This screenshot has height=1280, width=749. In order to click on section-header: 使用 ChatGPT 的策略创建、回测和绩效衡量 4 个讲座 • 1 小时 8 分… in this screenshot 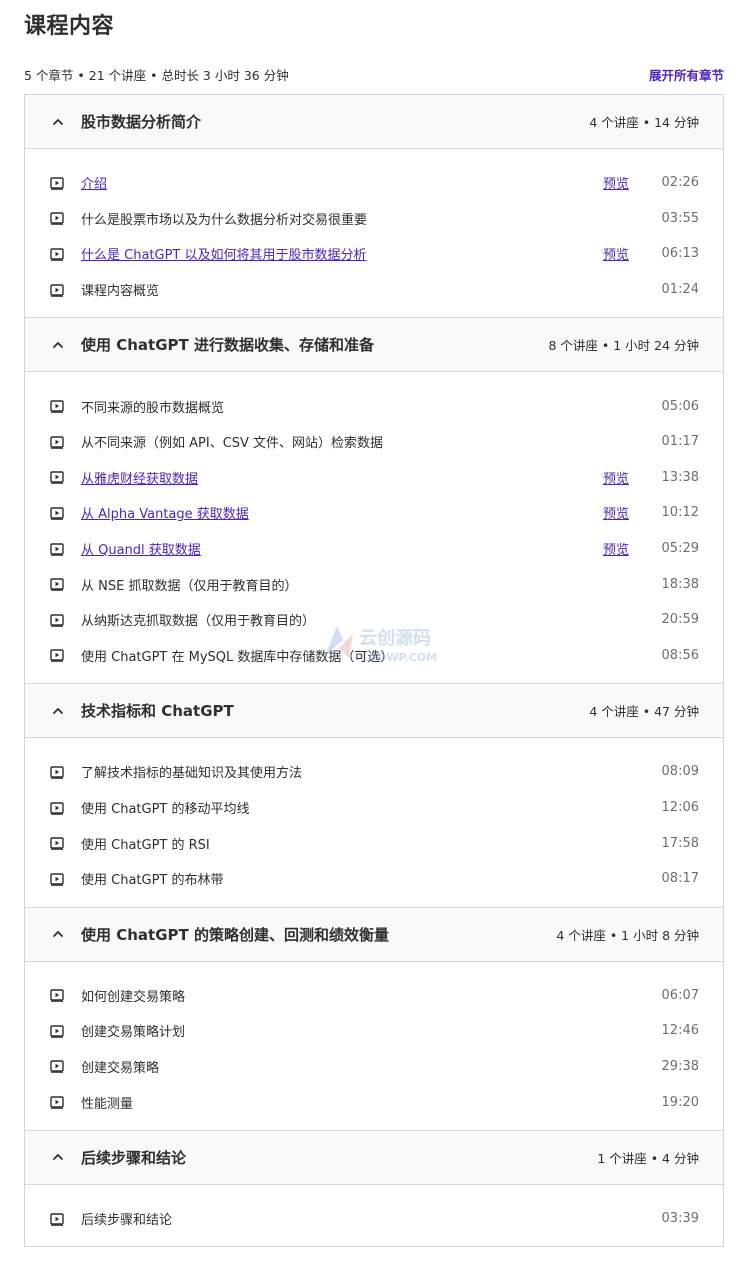, I will do `click(374, 934)`.